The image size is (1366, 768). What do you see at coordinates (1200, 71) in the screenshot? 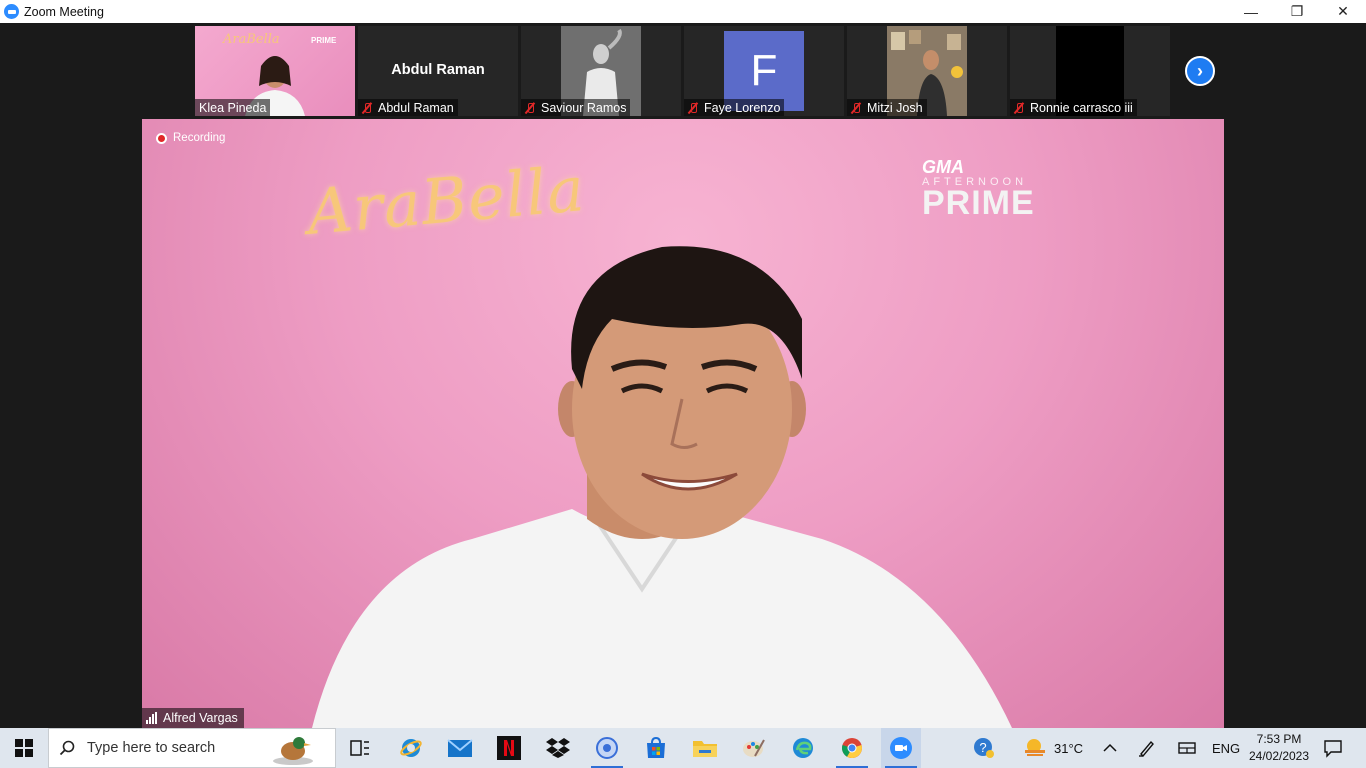
I see `next-page-button: ›` at bounding box center [1200, 71].